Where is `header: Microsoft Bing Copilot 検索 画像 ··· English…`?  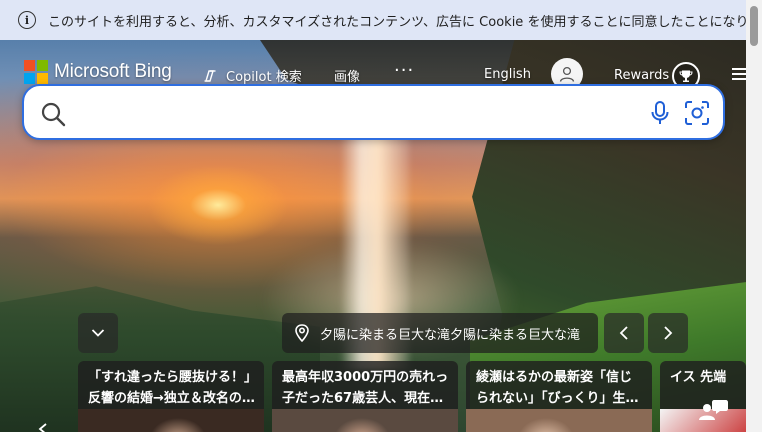 header: Microsoft Bing Copilot 検索 画像 ··· English… is located at coordinates (373, 65).